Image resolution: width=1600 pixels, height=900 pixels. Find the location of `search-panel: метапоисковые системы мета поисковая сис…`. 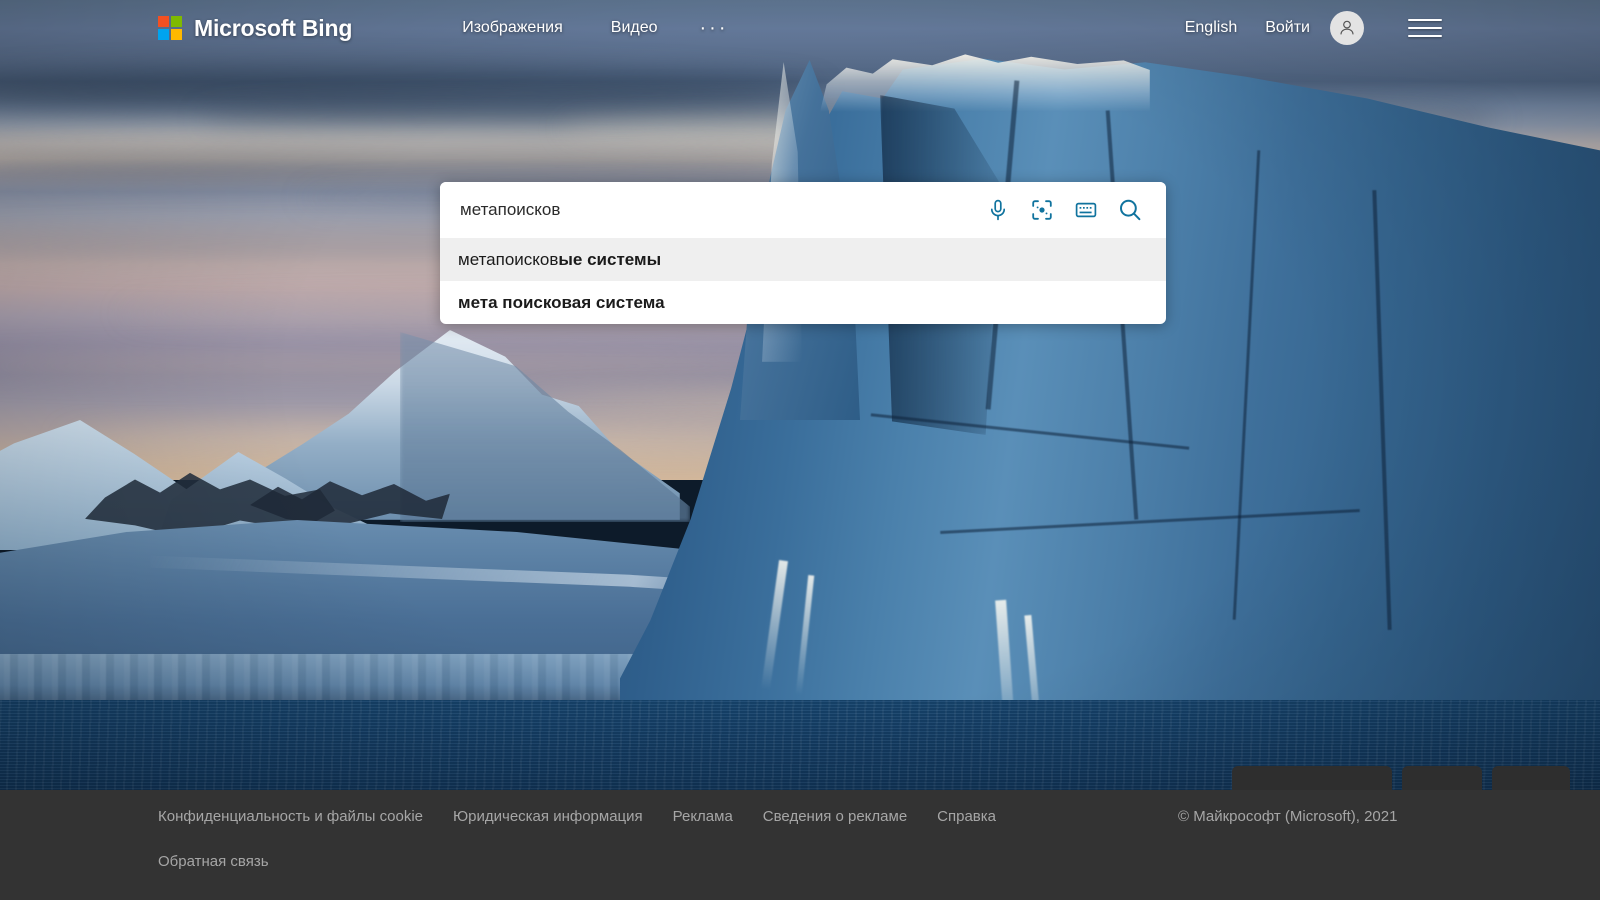

search-panel: метапоисковые системы мета поисковая сис… is located at coordinates (803, 253).